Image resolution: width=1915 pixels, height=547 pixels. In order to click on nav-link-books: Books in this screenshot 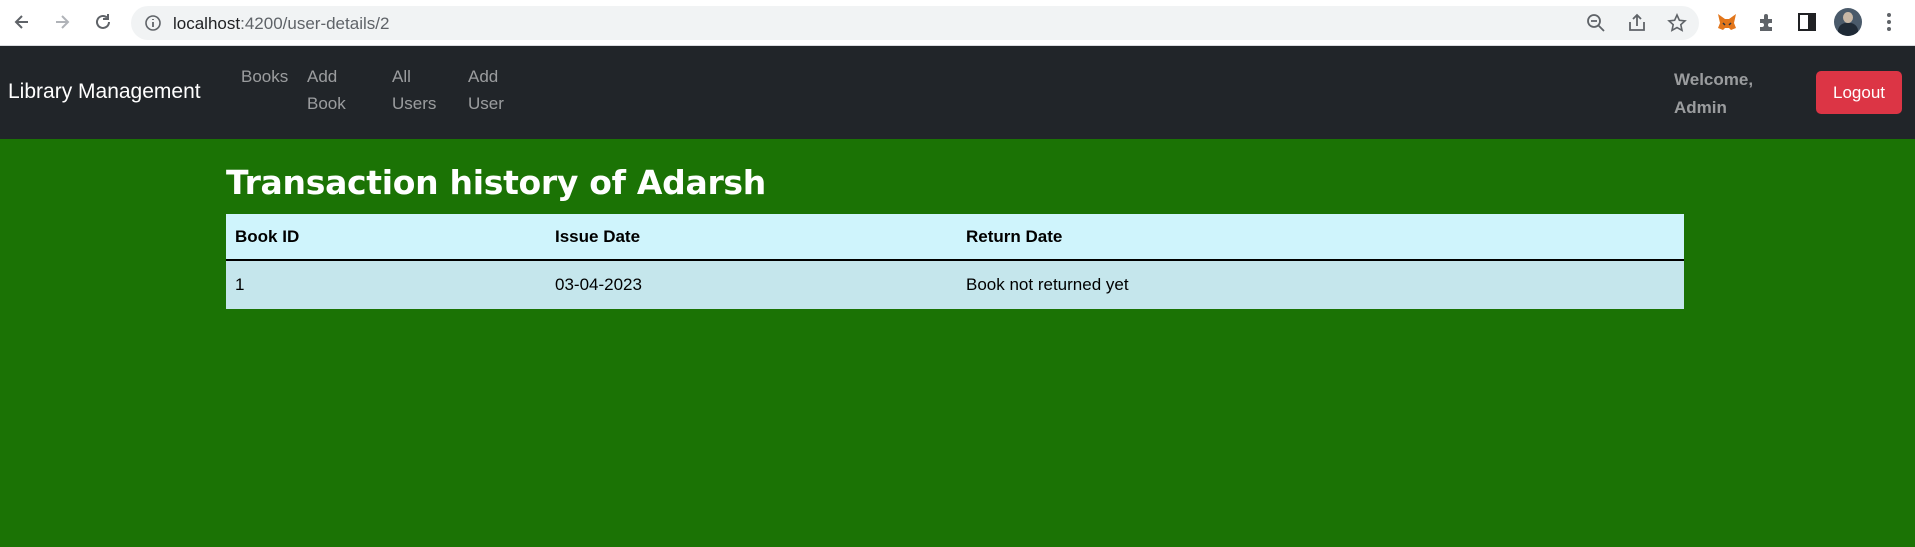, I will do `click(264, 76)`.